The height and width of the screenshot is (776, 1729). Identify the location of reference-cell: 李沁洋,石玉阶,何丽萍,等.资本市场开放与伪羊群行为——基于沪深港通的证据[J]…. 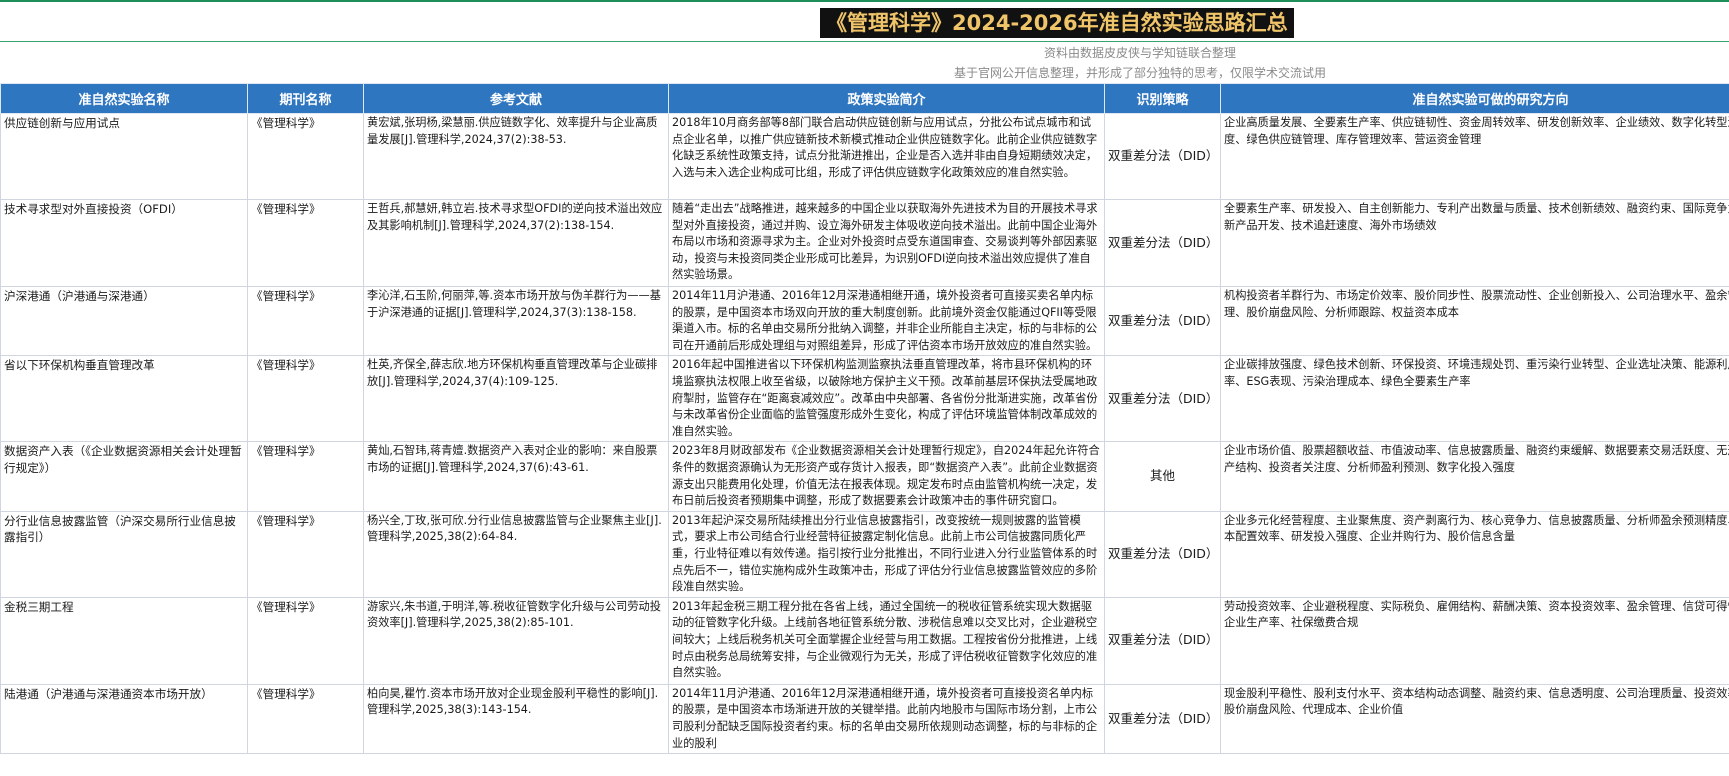
(516, 321).